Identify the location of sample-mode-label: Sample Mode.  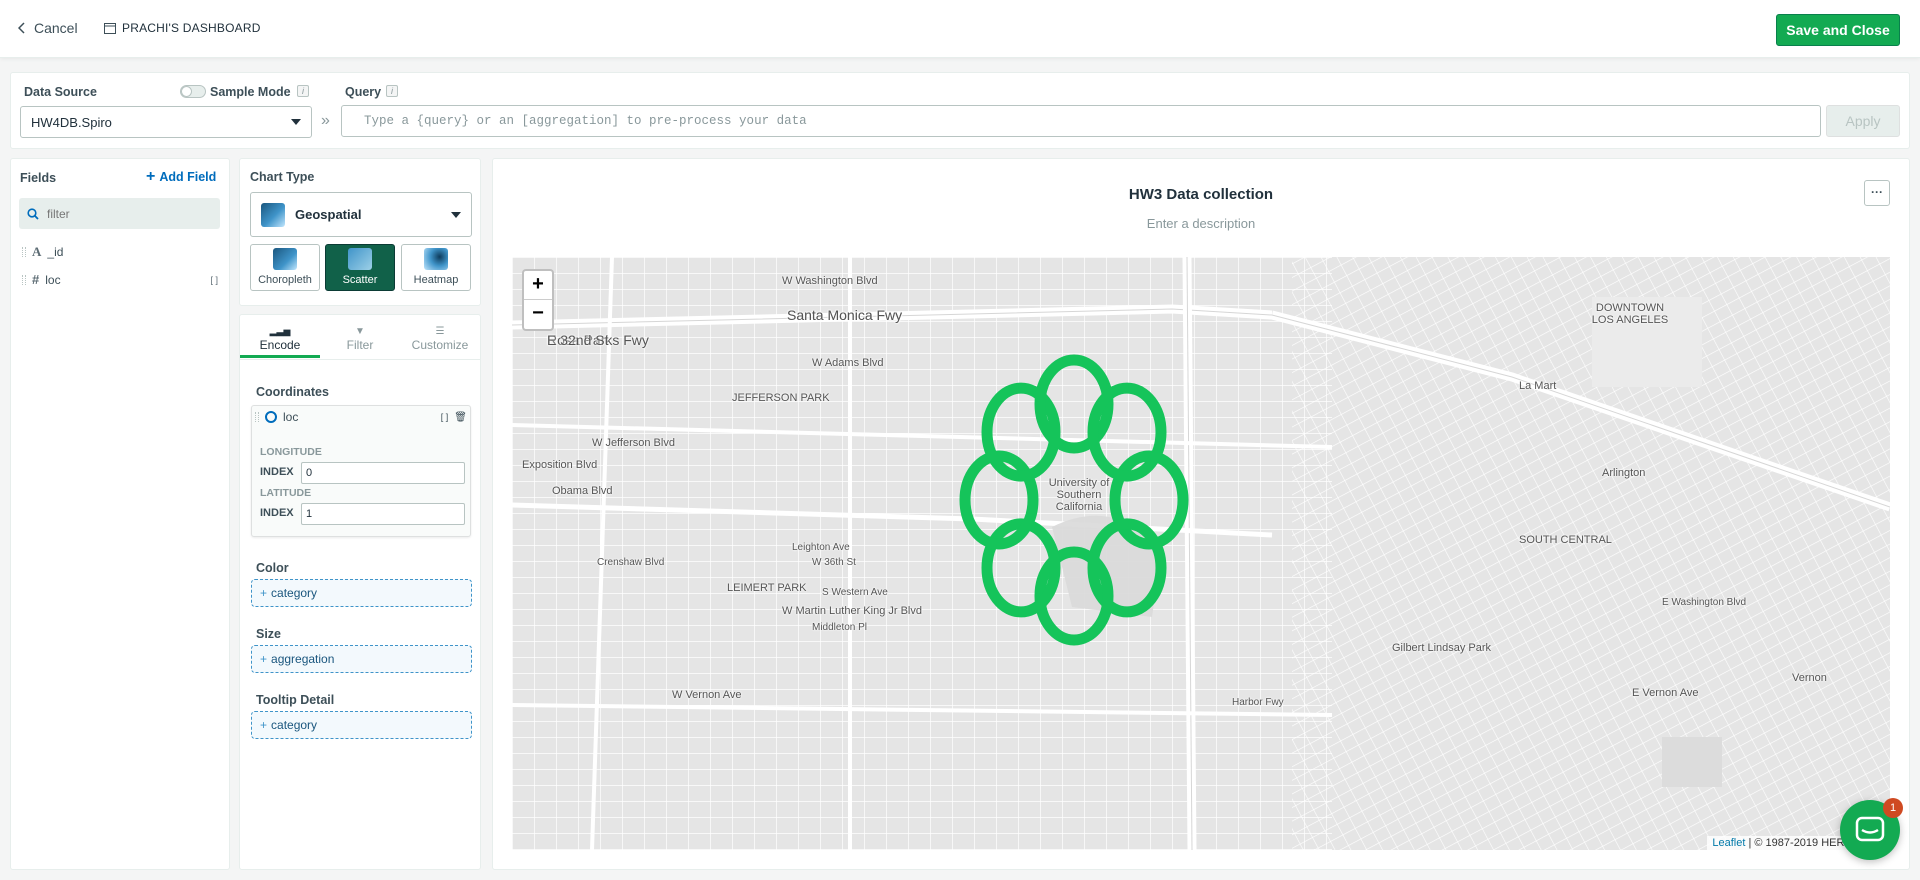
(250, 92).